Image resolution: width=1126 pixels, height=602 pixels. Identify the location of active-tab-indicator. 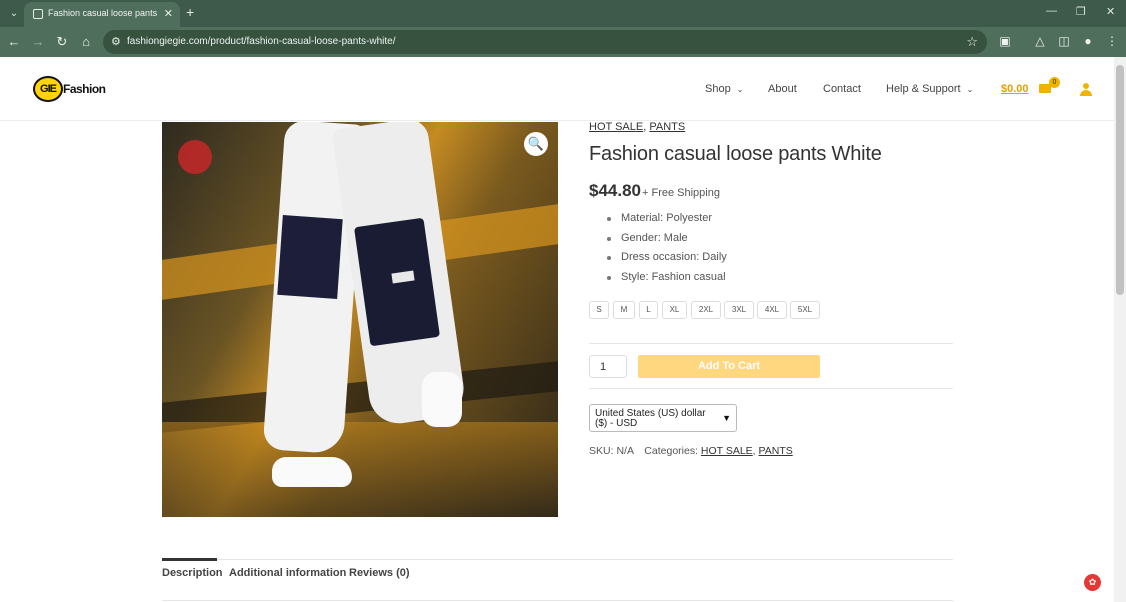
(189, 559).